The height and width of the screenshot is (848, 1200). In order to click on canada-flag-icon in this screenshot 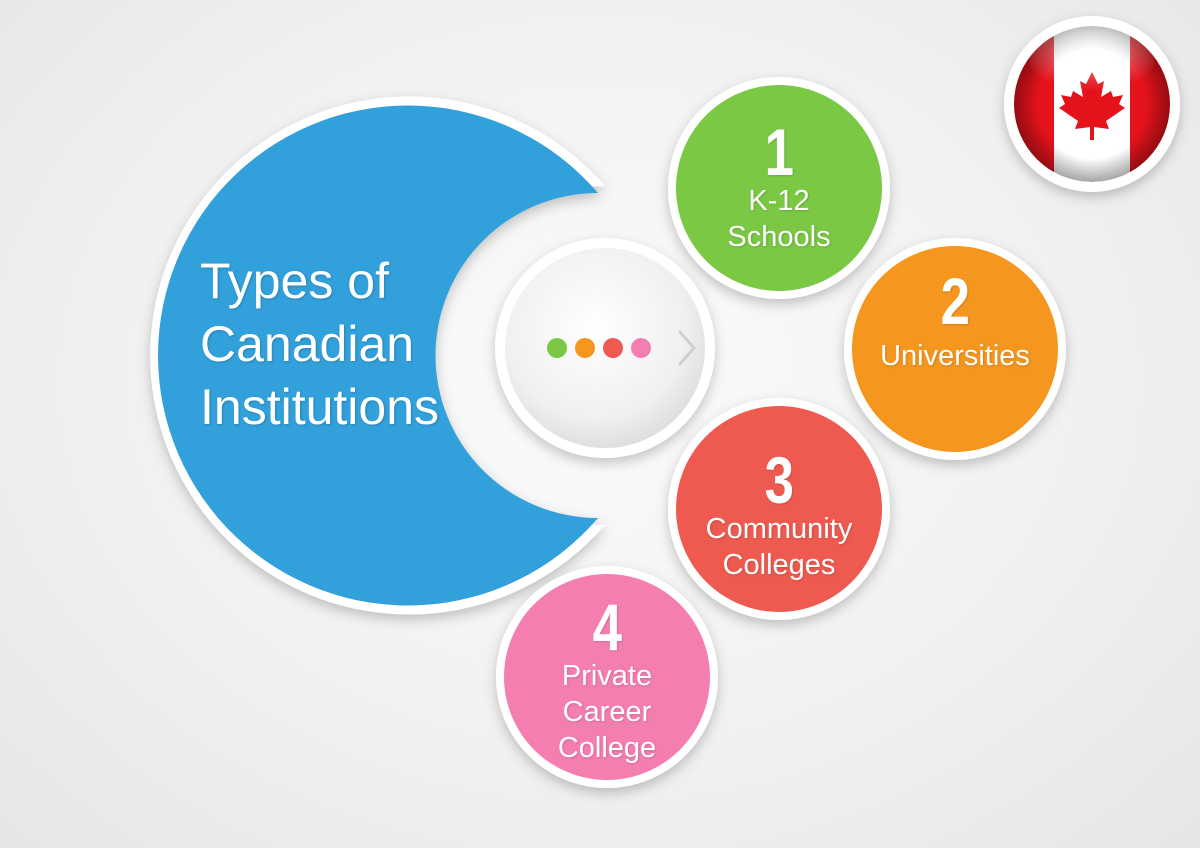, I will do `click(1092, 104)`.